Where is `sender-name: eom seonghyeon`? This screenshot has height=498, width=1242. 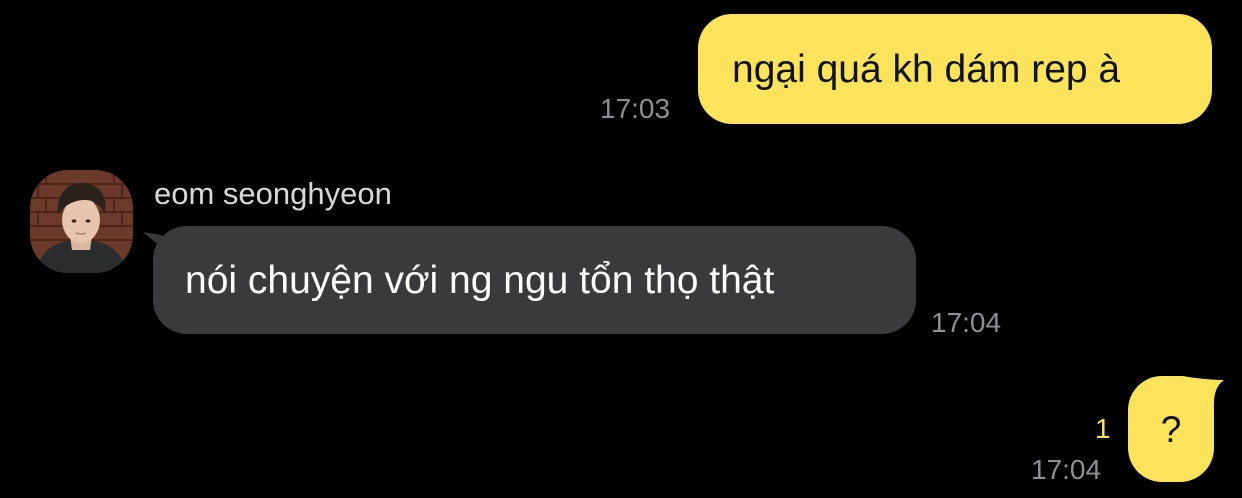
sender-name: eom seonghyeon is located at coordinates (273, 193).